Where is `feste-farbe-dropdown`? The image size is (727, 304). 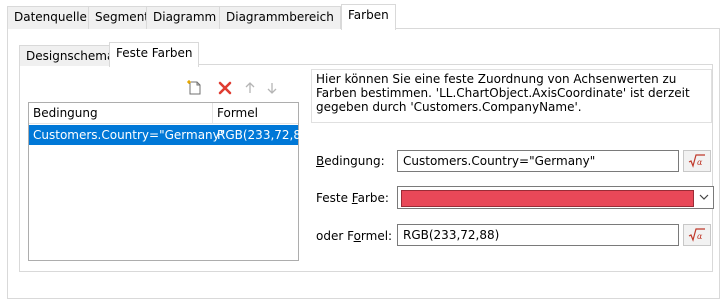
feste-farbe-dropdown is located at coordinates (555, 197).